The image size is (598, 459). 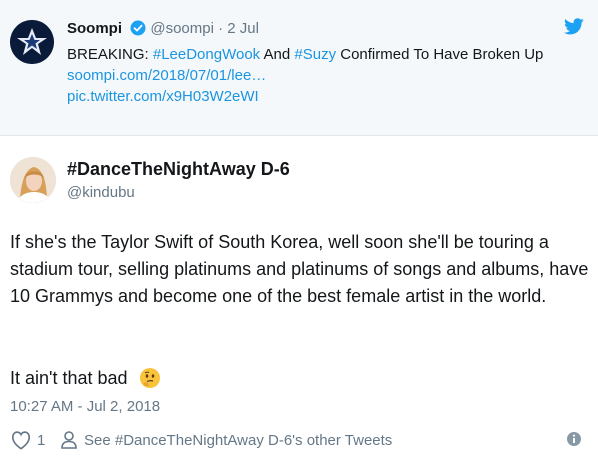 I want to click on tweet-timestamp: 10:27 AM - Jul 2, 2018, so click(x=85, y=406).